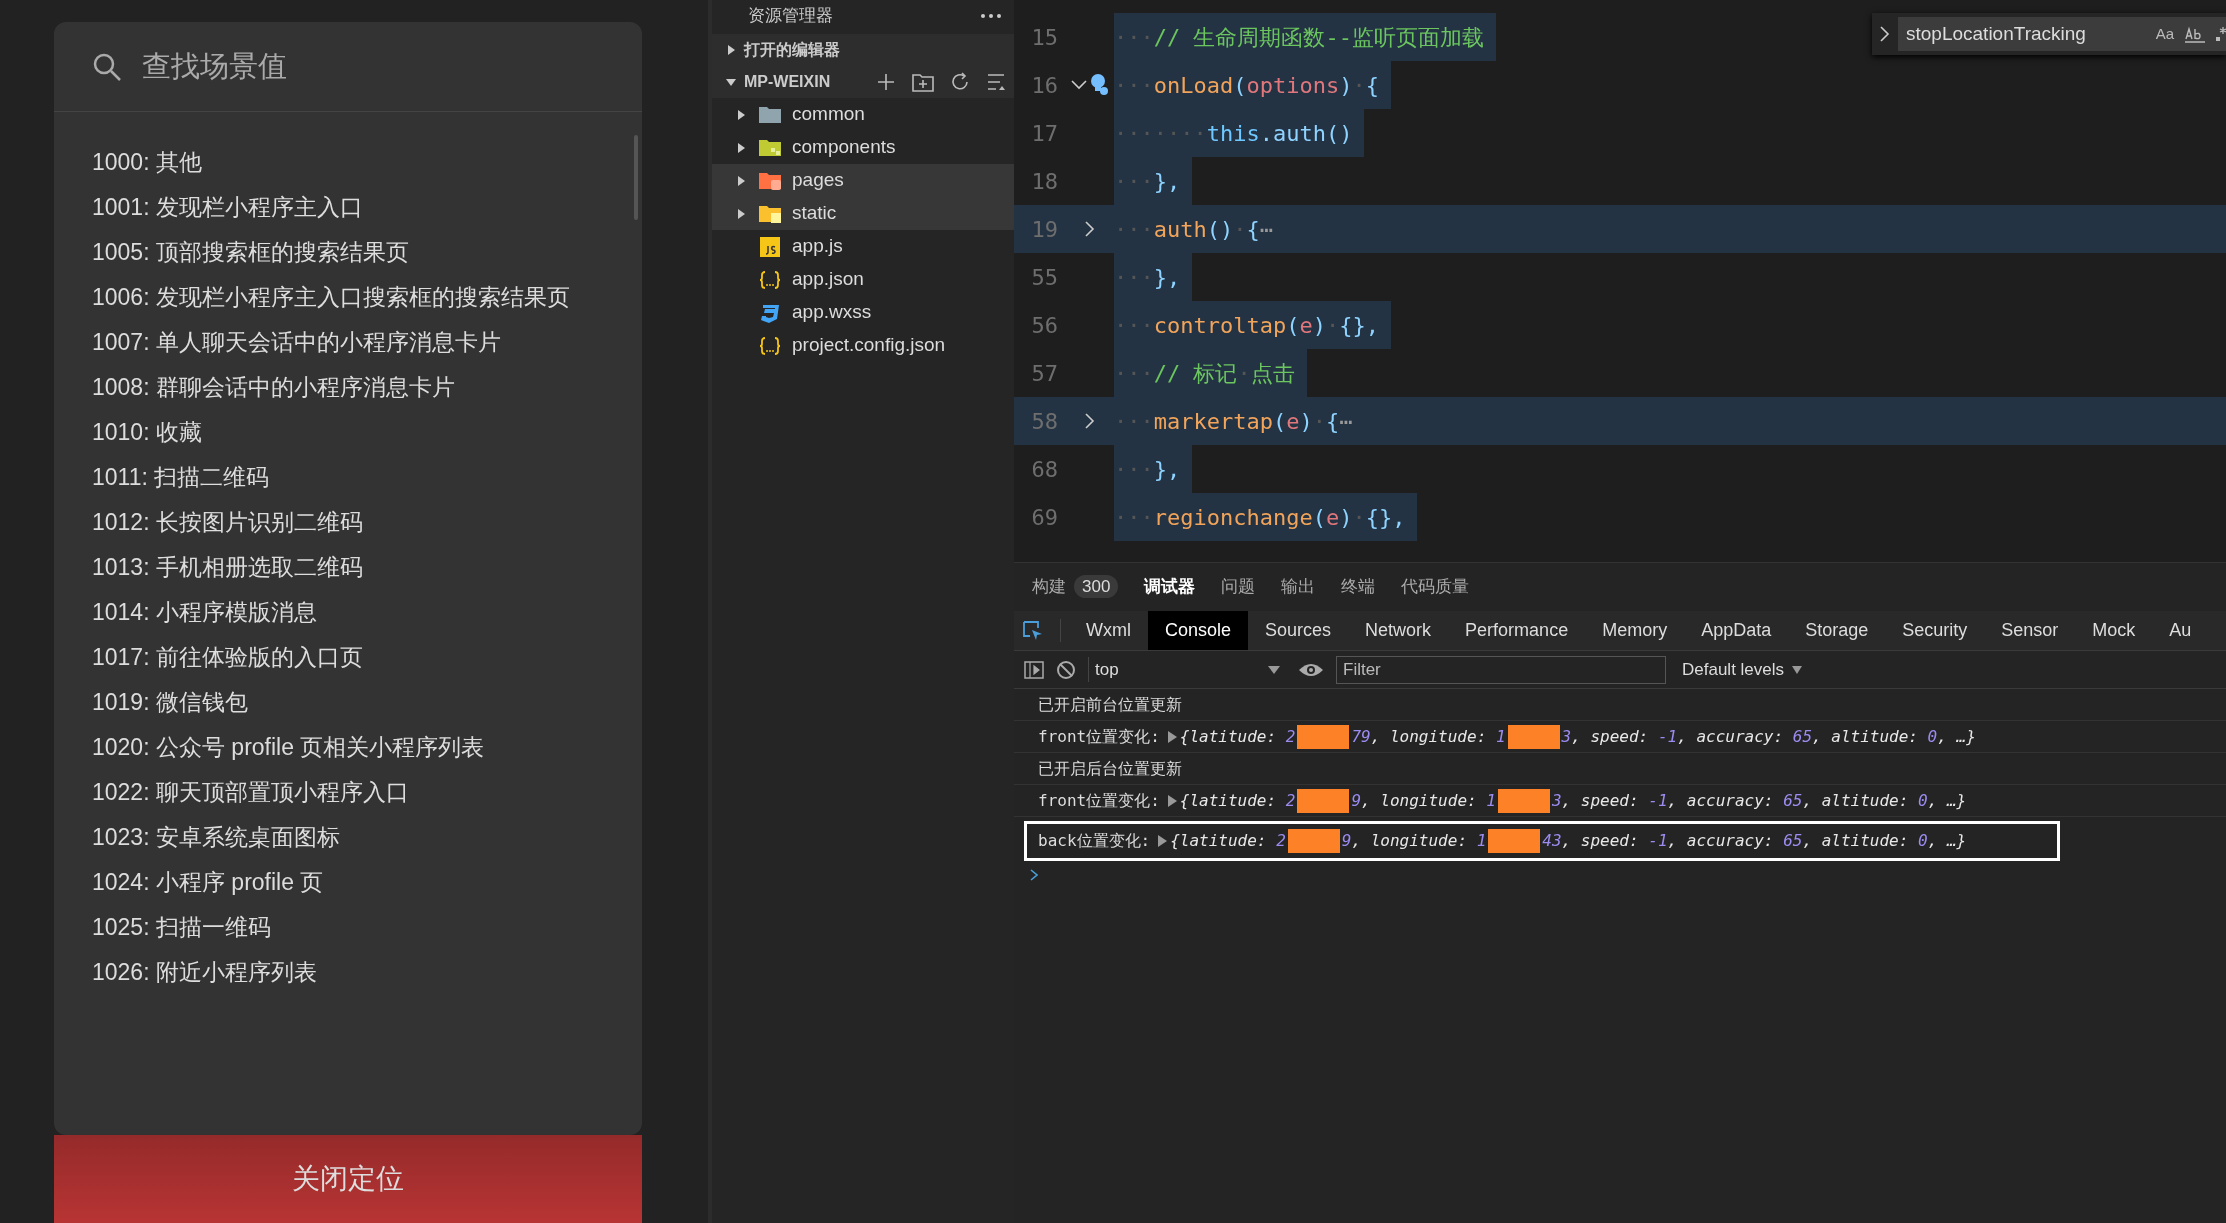  What do you see at coordinates (2026, 34) in the screenshot?
I see `find-input-field: stopLocationTracking` at bounding box center [2026, 34].